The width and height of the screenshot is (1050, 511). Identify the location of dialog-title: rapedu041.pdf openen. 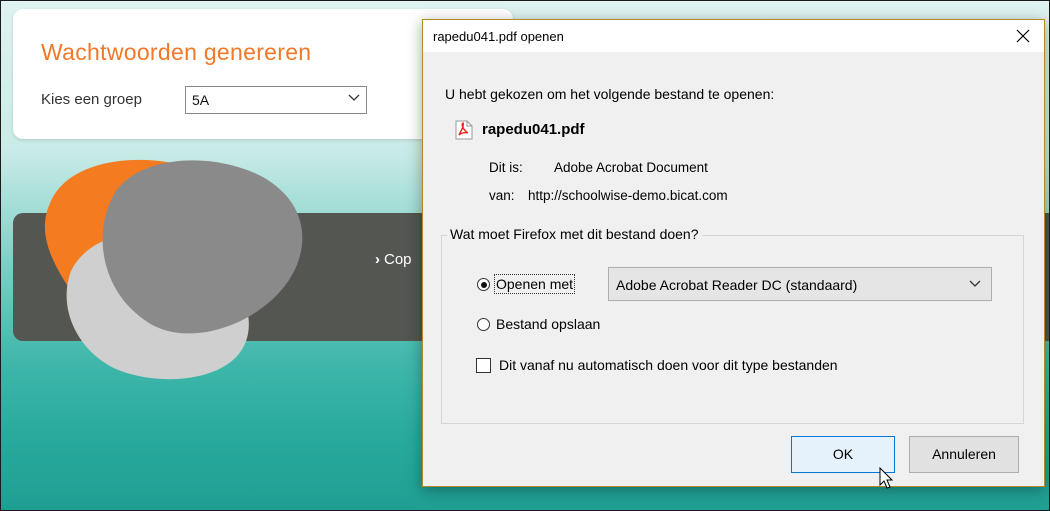
(498, 36).